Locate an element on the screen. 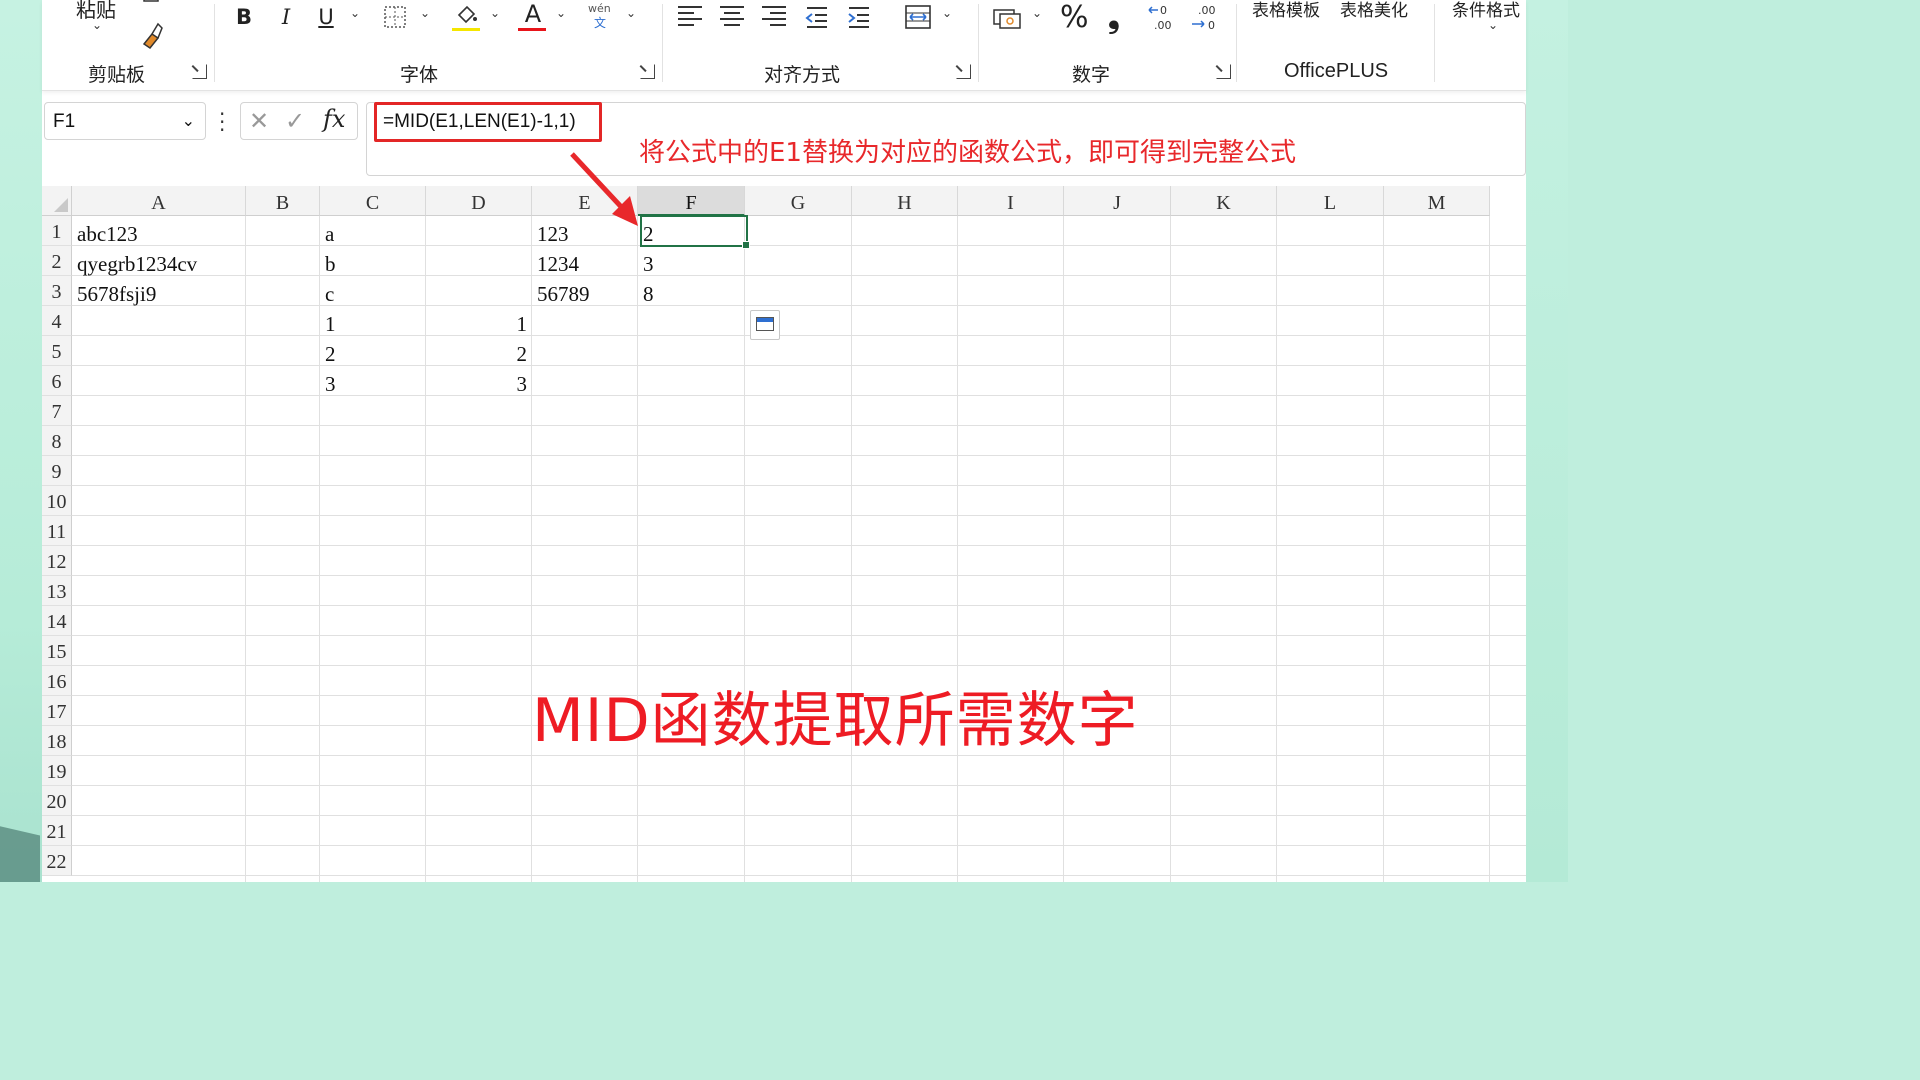  background-left is located at coordinates (21, 441).